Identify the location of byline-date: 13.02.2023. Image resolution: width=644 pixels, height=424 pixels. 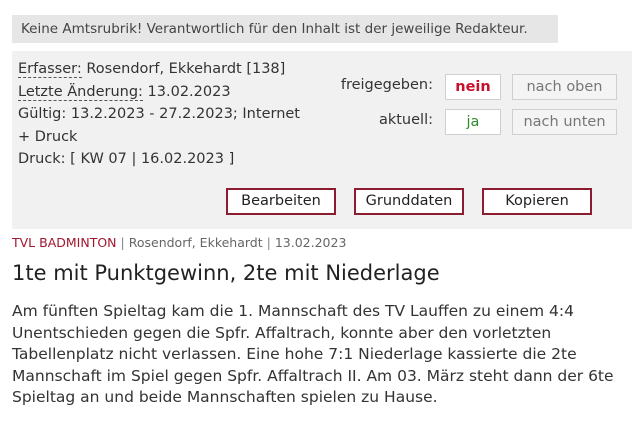
(310, 242).